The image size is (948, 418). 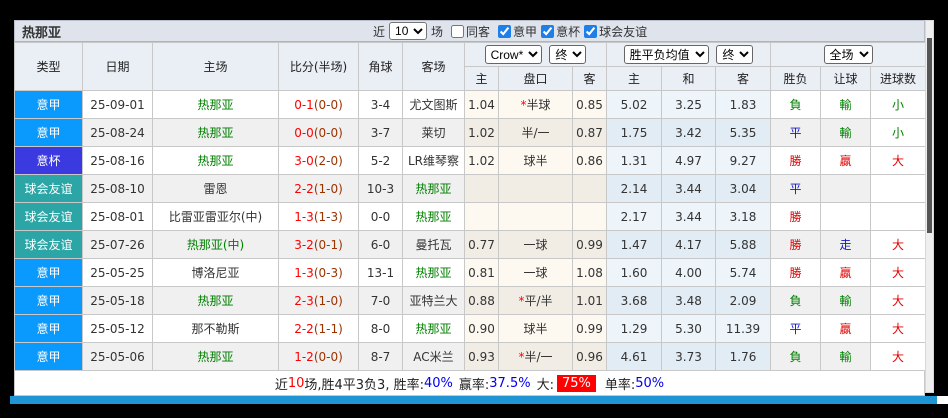 I want to click on match-date: 25-05-12, so click(x=117, y=328).